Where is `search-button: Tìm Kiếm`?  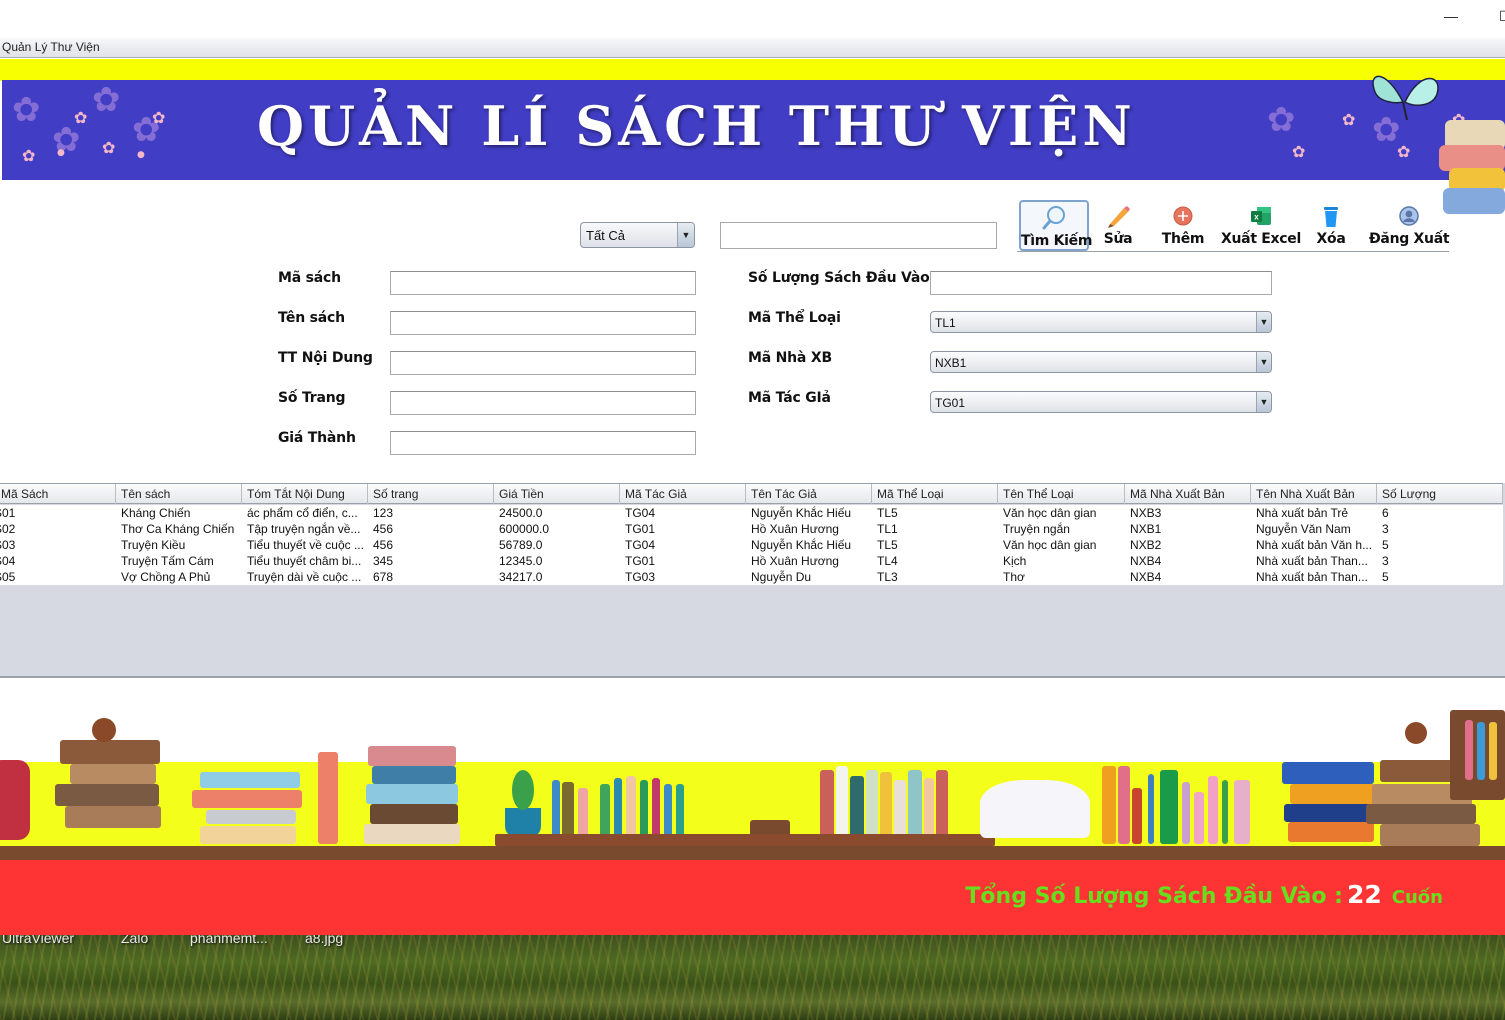
search-button: Tìm Kiếm is located at coordinates (1056, 225).